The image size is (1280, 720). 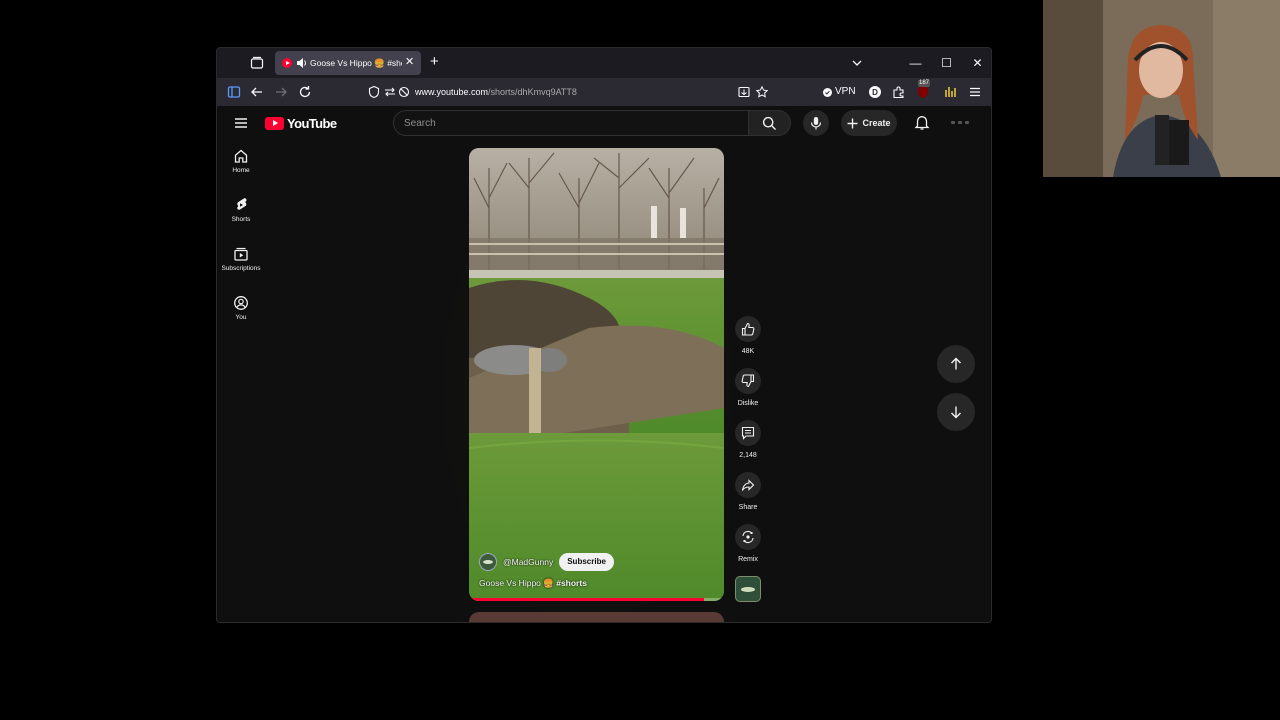 I want to click on next-short-peek, so click(x=596, y=617).